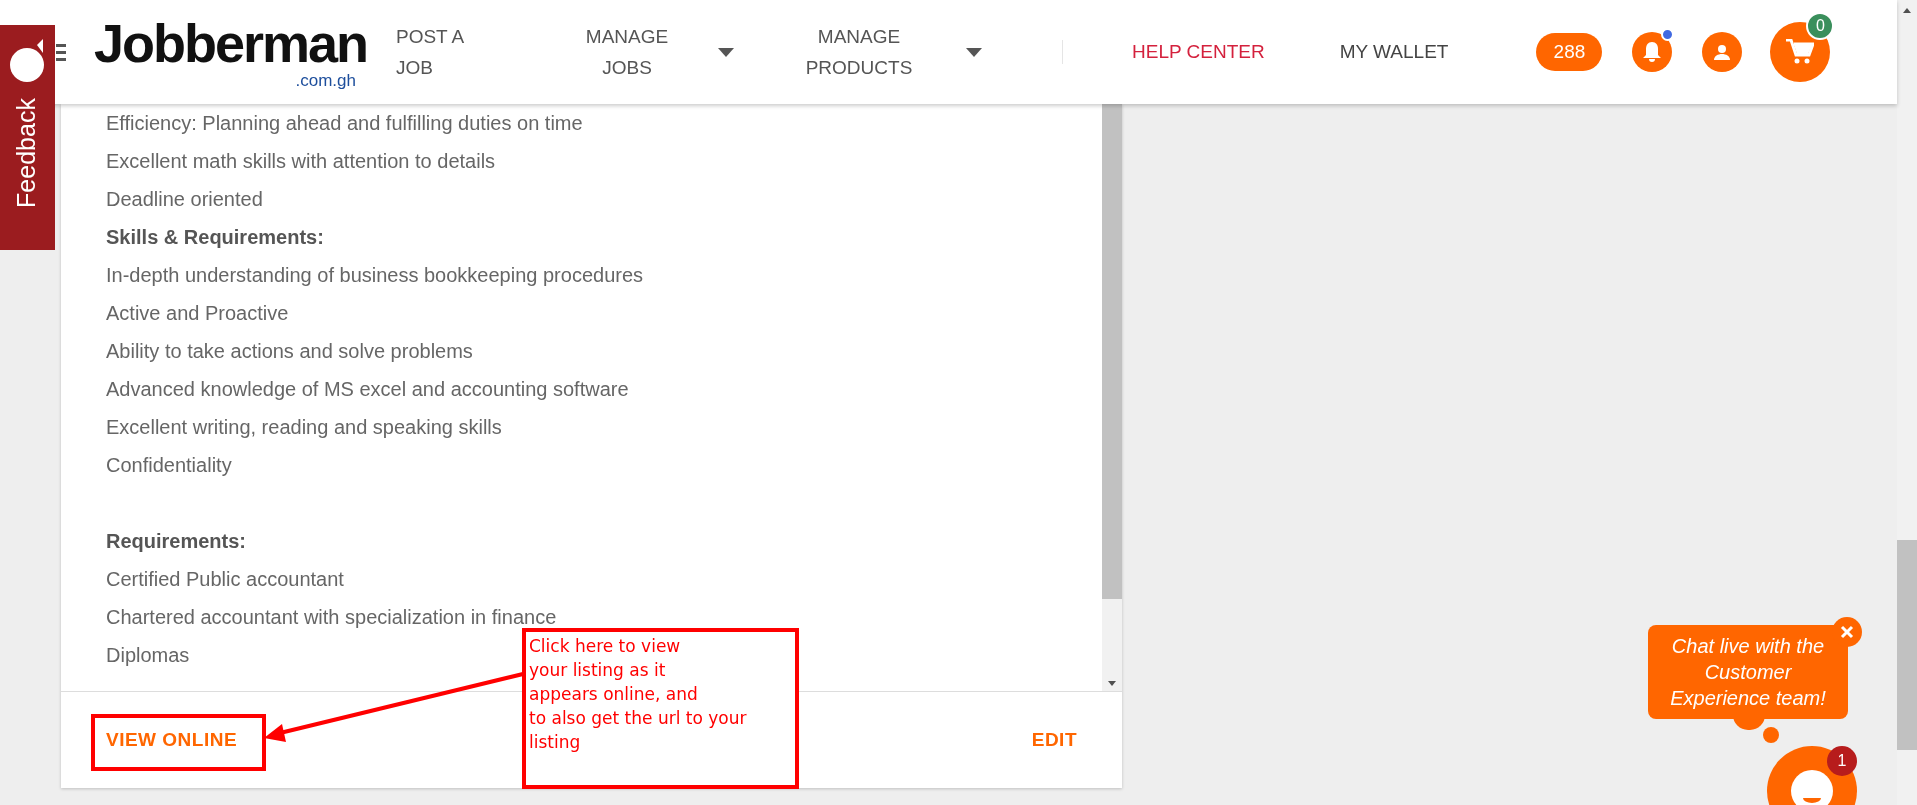  Describe the element at coordinates (304, 427) in the screenshot. I see `requirement-text: Excellent writing, reading and speaking skills` at that location.